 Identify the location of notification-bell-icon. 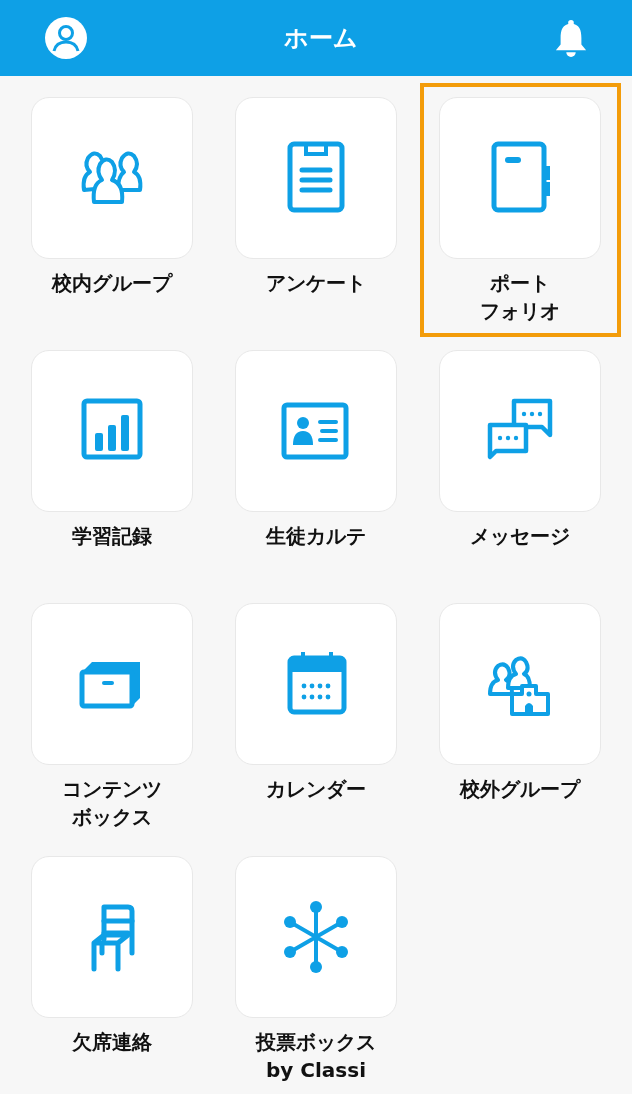
(571, 38).